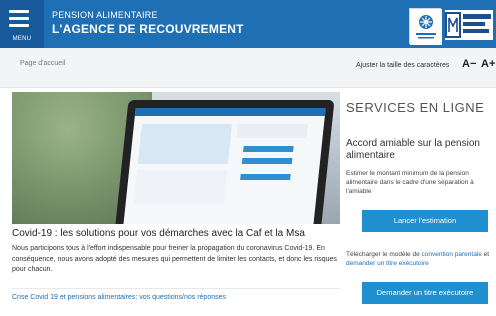 Image resolution: width=496 pixels, height=316 pixels. Describe the element at coordinates (105, 15) in the screenshot. I see `site-title-line1: PENSION ALIMENTAIRE` at that location.